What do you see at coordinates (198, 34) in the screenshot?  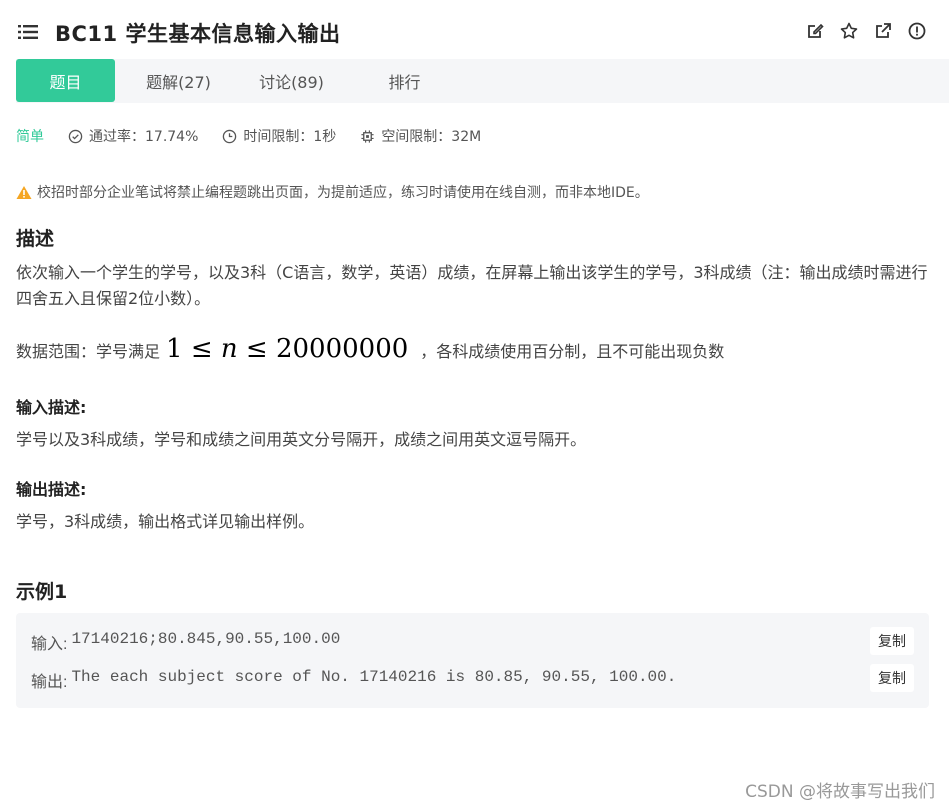 I see `page-title: BC11 学生基本信息输入输出` at bounding box center [198, 34].